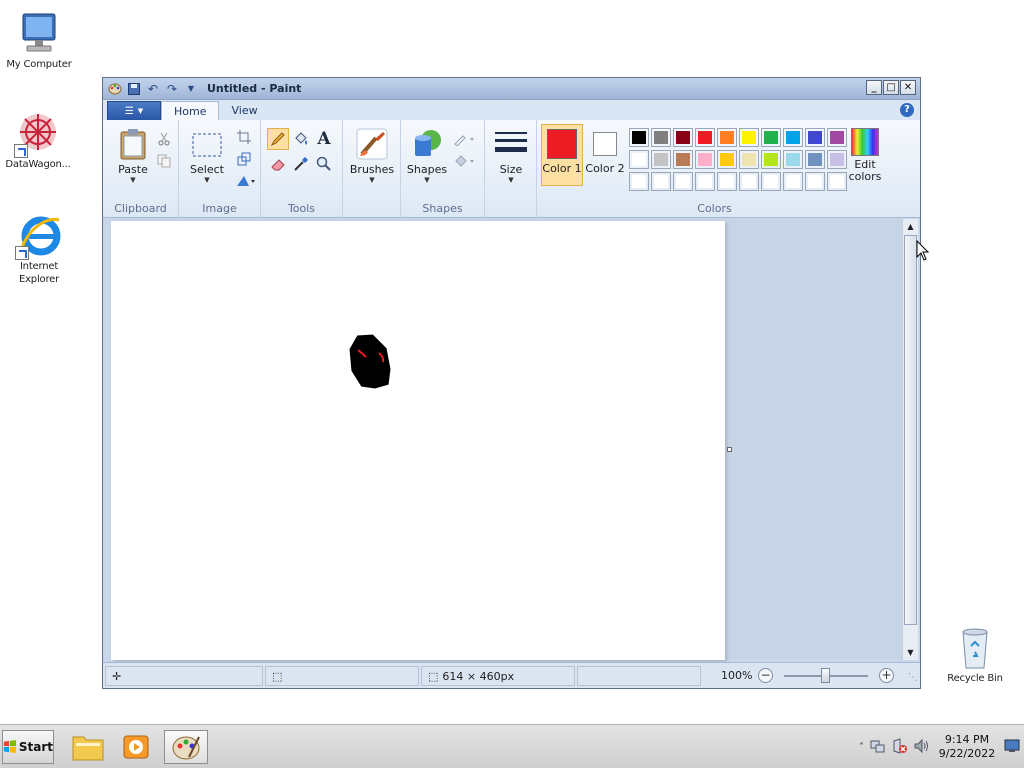 This screenshot has width=1024, height=768. Describe the element at coordinates (729, 449) in the screenshot. I see `canvas-resize-handle` at that location.